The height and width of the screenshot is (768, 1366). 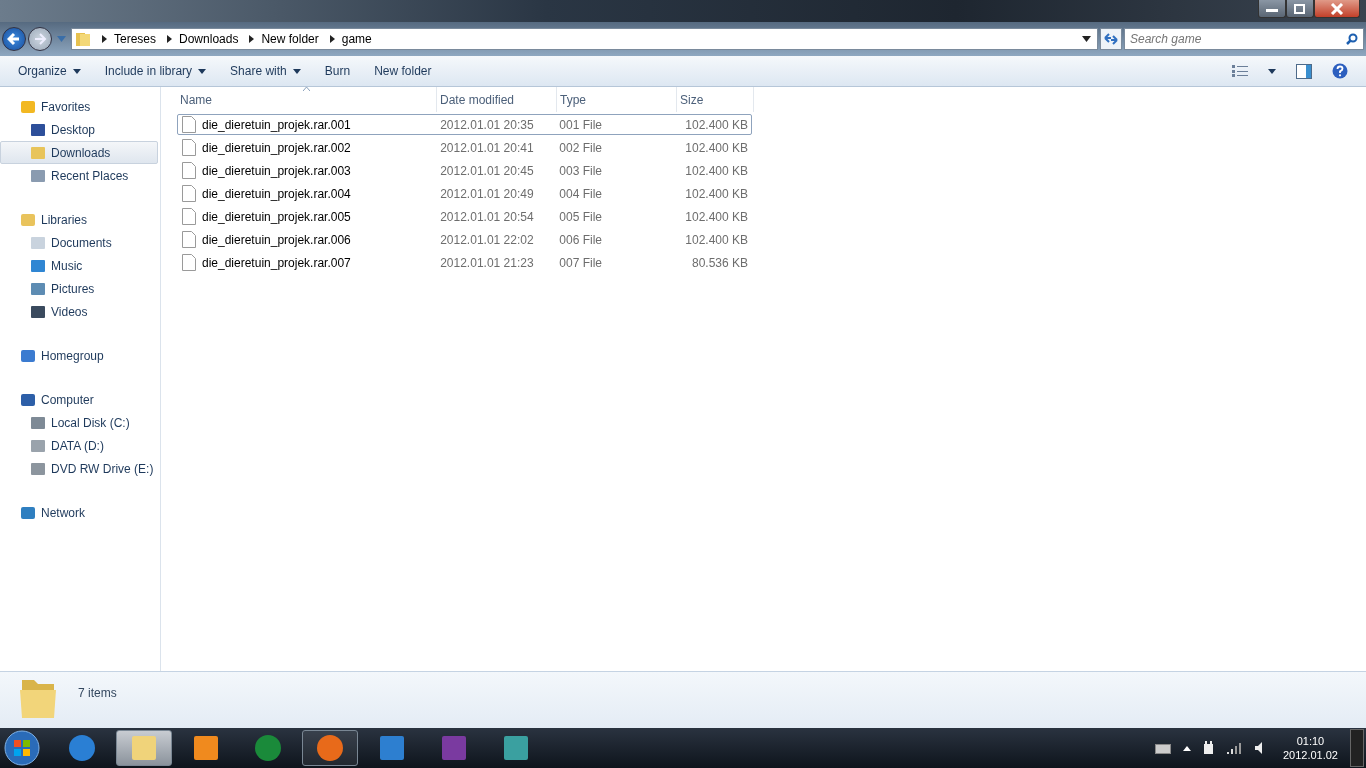 What do you see at coordinates (581, 239) in the screenshot?
I see `type-cell: 006 File` at bounding box center [581, 239].